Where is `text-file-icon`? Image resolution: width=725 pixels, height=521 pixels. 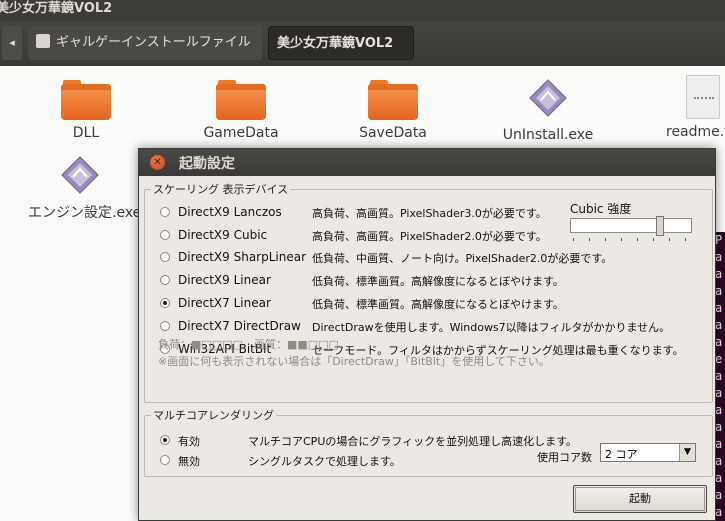
text-file-icon is located at coordinates (703, 97).